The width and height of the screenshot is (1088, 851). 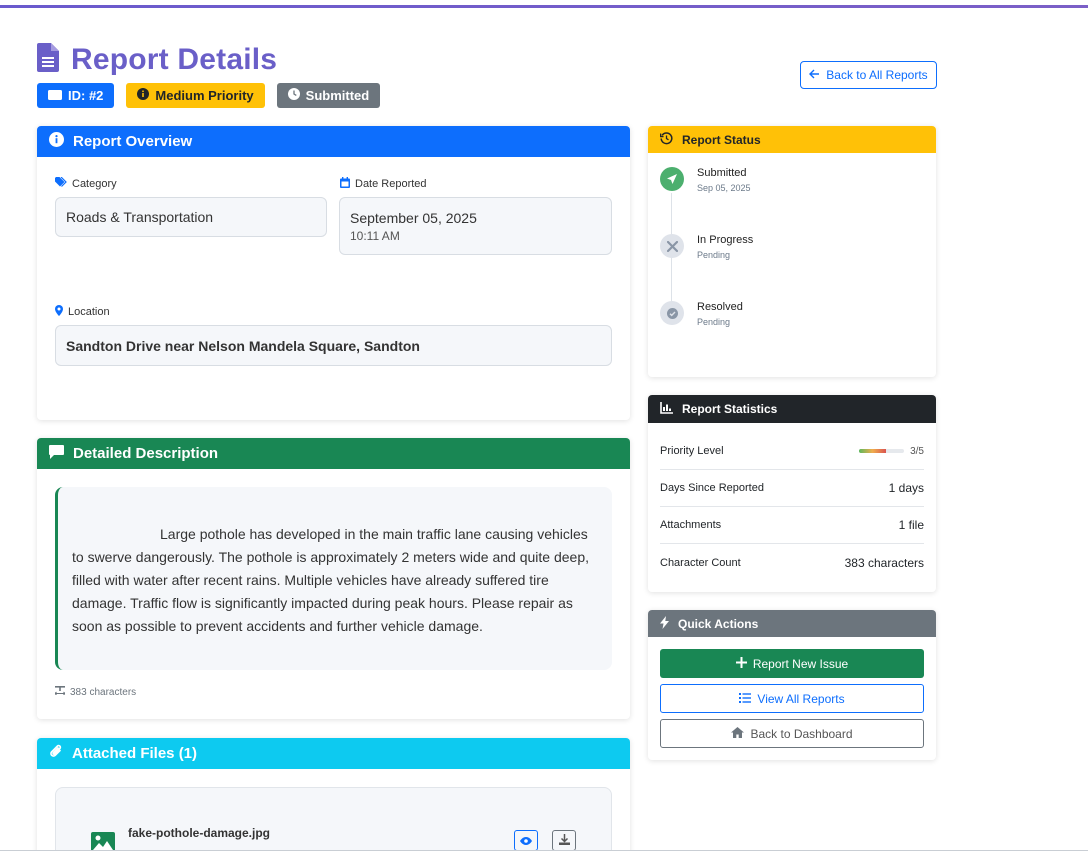 I want to click on file-item: fake-pothole-damage.jpg, so click(x=333, y=819).